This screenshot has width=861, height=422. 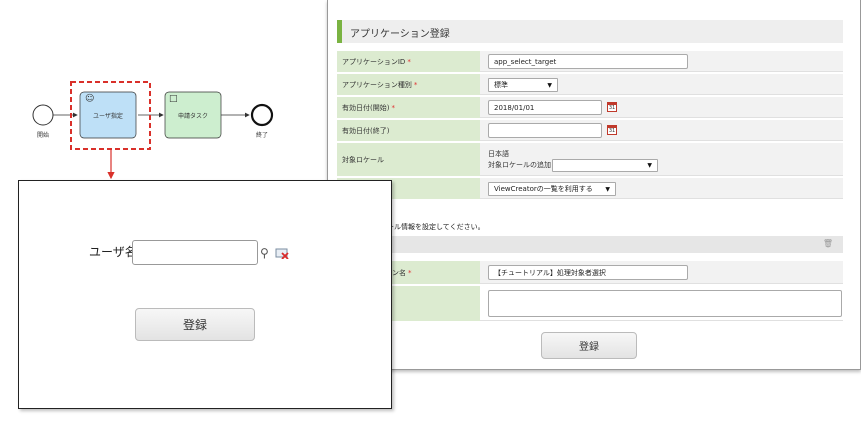 I want to click on row-target-locale: 対象ロケール 日本語 対象ロケールの追加 ▼, so click(x=590, y=160).